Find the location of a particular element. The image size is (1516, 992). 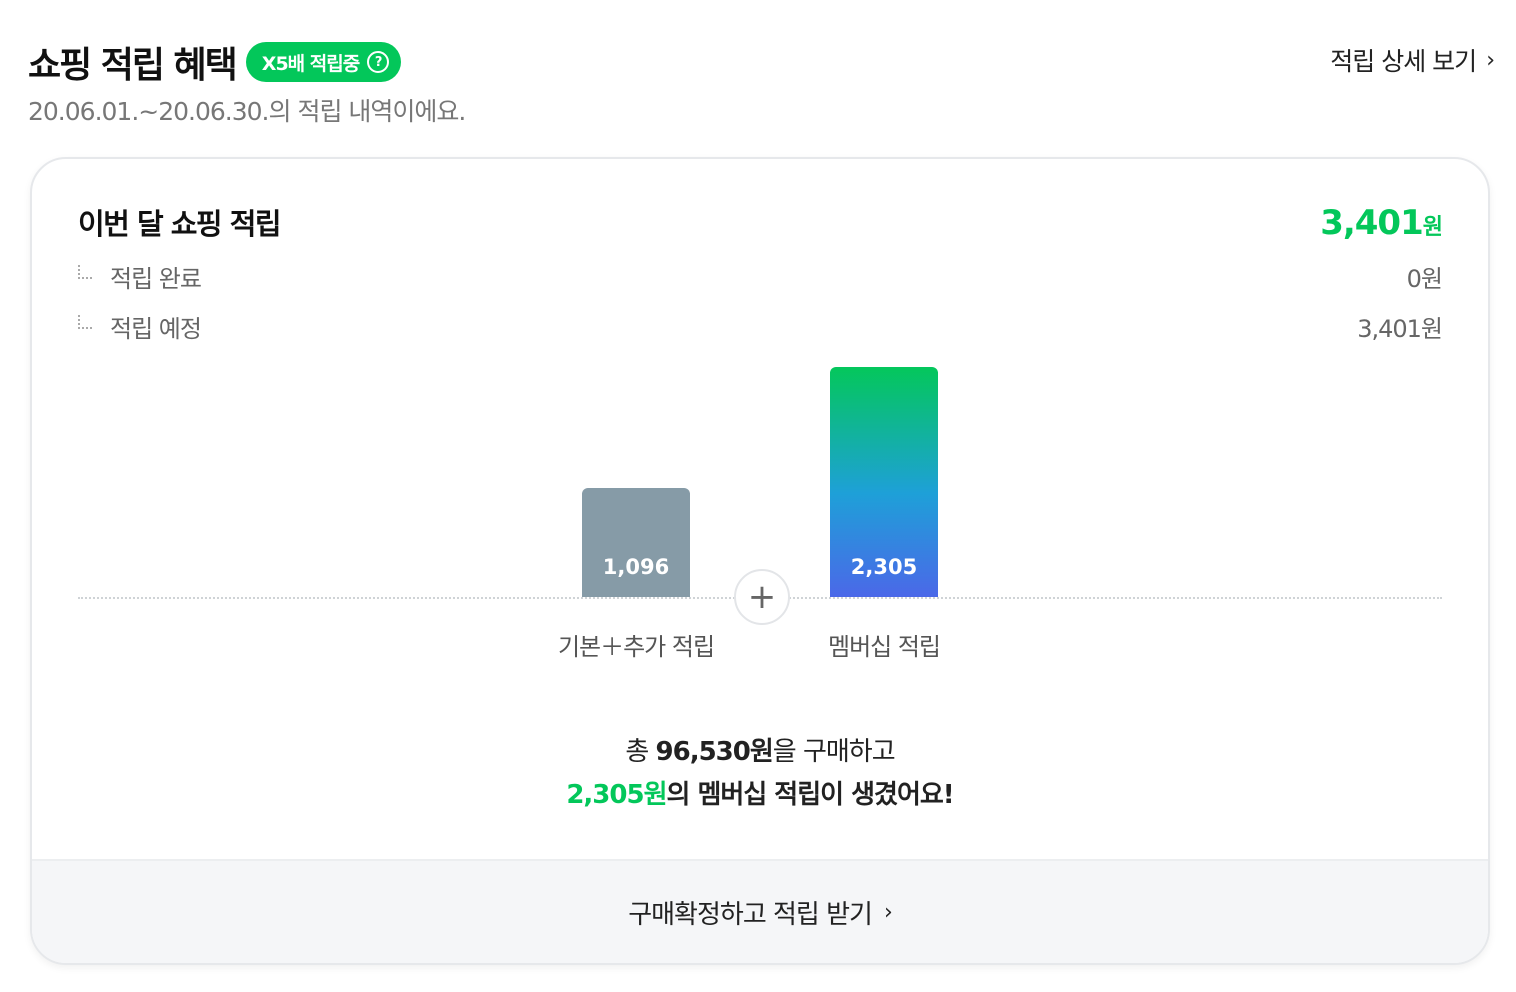

summary-line-2: 2,305원의 멤버십 적립이 생겼어요! is located at coordinates (760, 795).